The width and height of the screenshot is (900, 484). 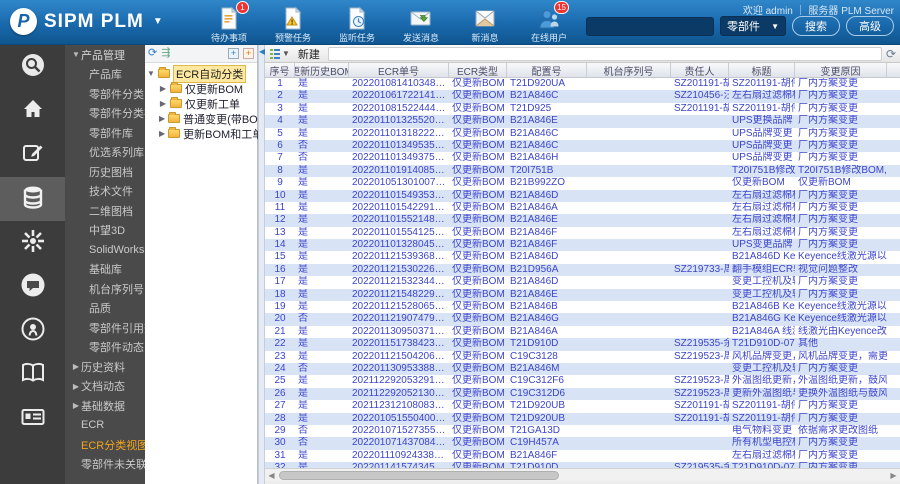 I want to click on sidebar-item: 零部件分类视图, so click(x=105, y=114).